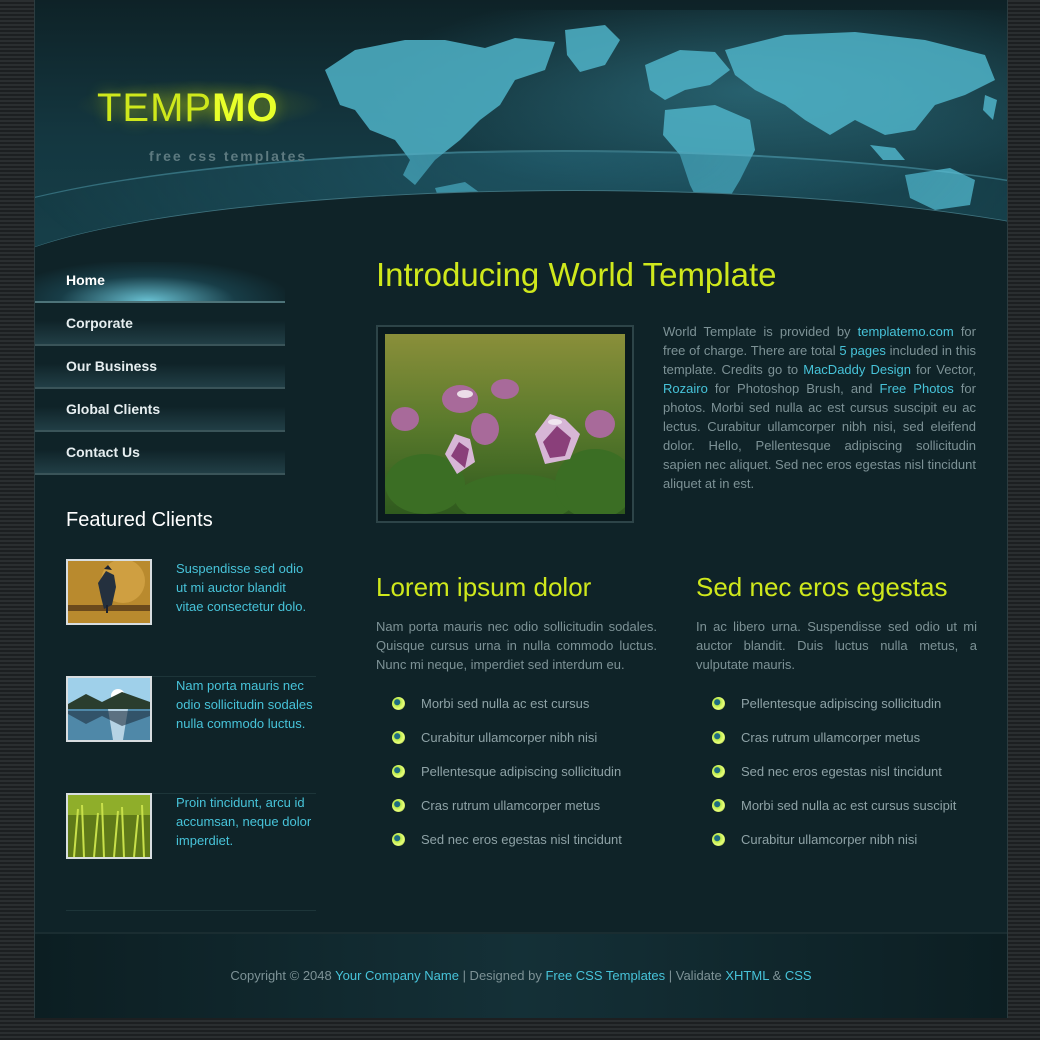 The image size is (1040, 1040). I want to click on site-tagline: free css templates, so click(228, 156).